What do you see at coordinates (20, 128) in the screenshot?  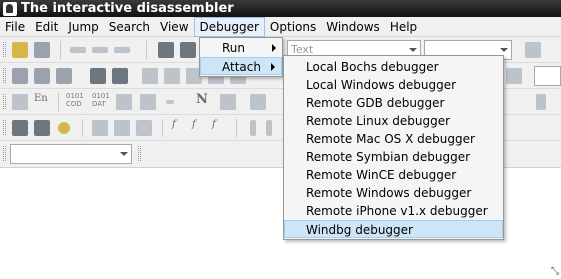 I see `calculator-icon` at bounding box center [20, 128].